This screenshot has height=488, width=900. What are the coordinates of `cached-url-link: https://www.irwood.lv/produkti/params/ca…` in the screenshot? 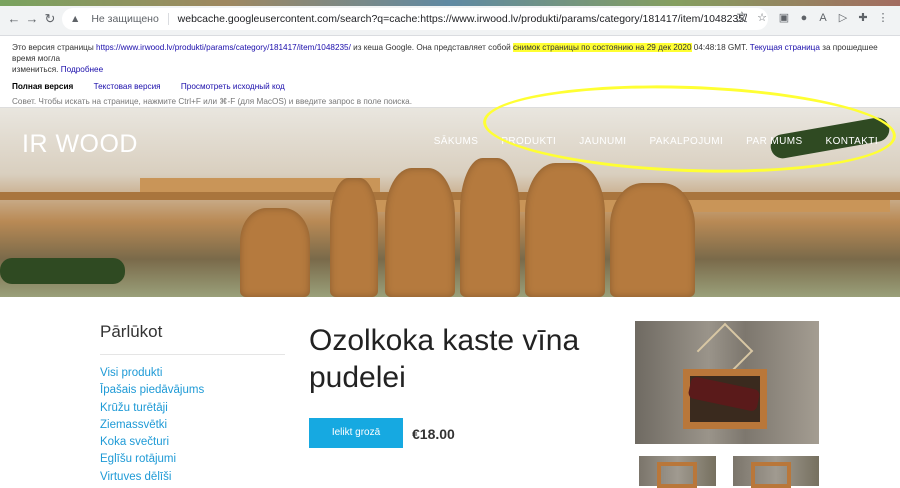 It's located at (223, 47).